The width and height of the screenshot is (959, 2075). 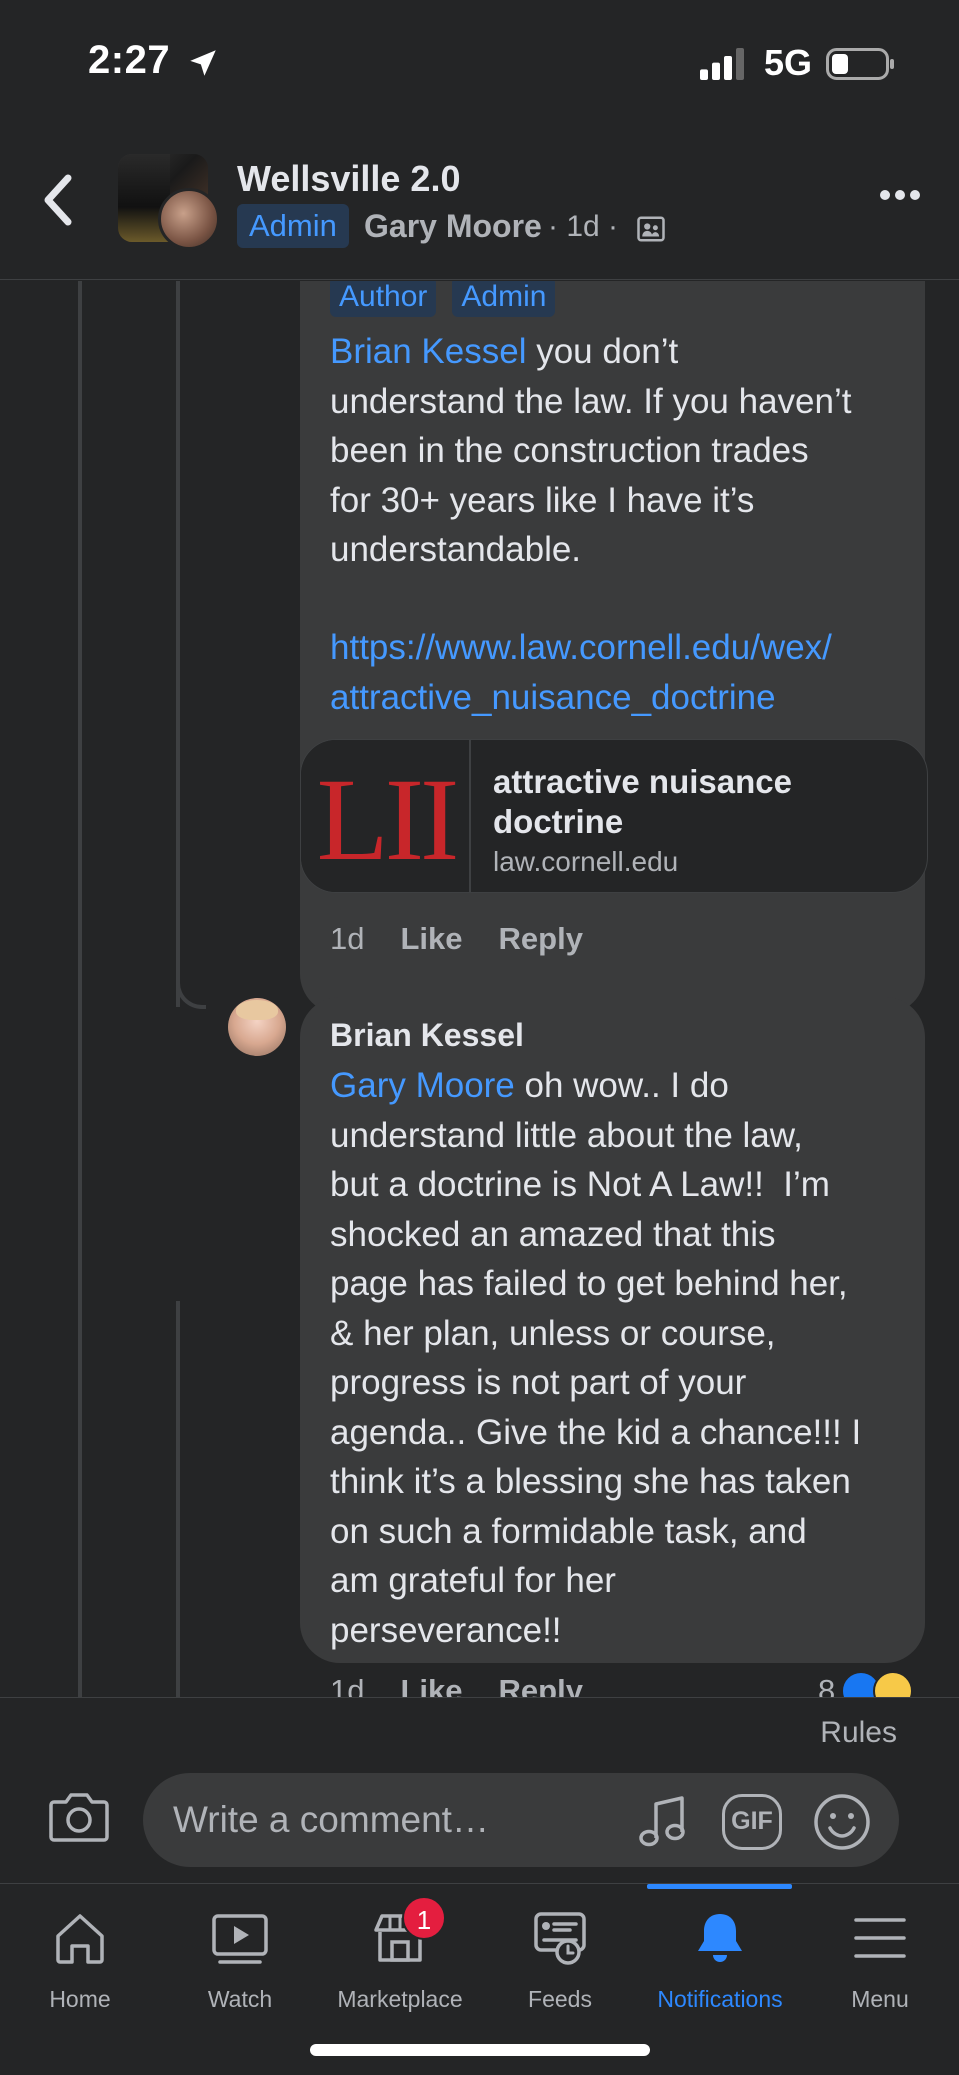 I want to click on group-audience-icon, so click(x=651, y=229).